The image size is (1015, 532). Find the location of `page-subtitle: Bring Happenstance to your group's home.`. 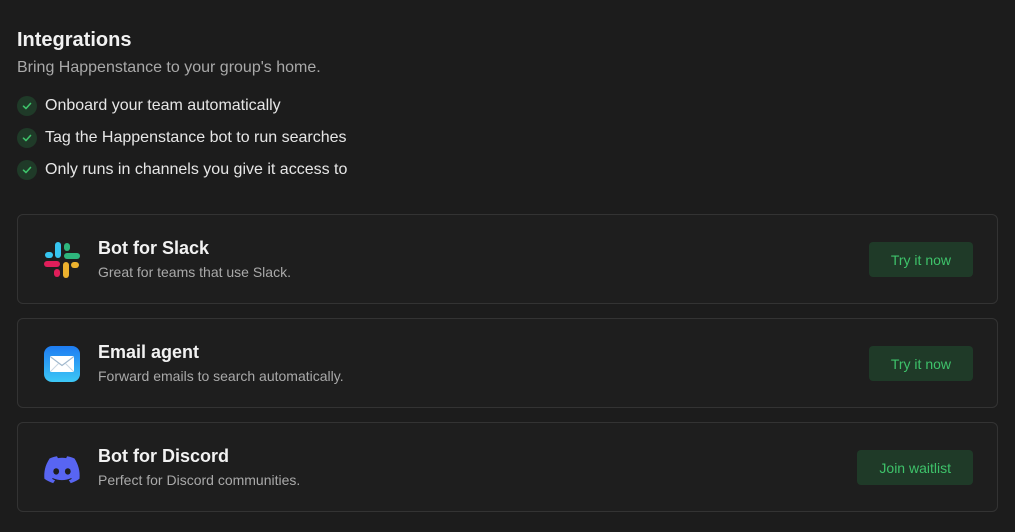

page-subtitle: Bring Happenstance to your group's home. is located at coordinates (169, 67).